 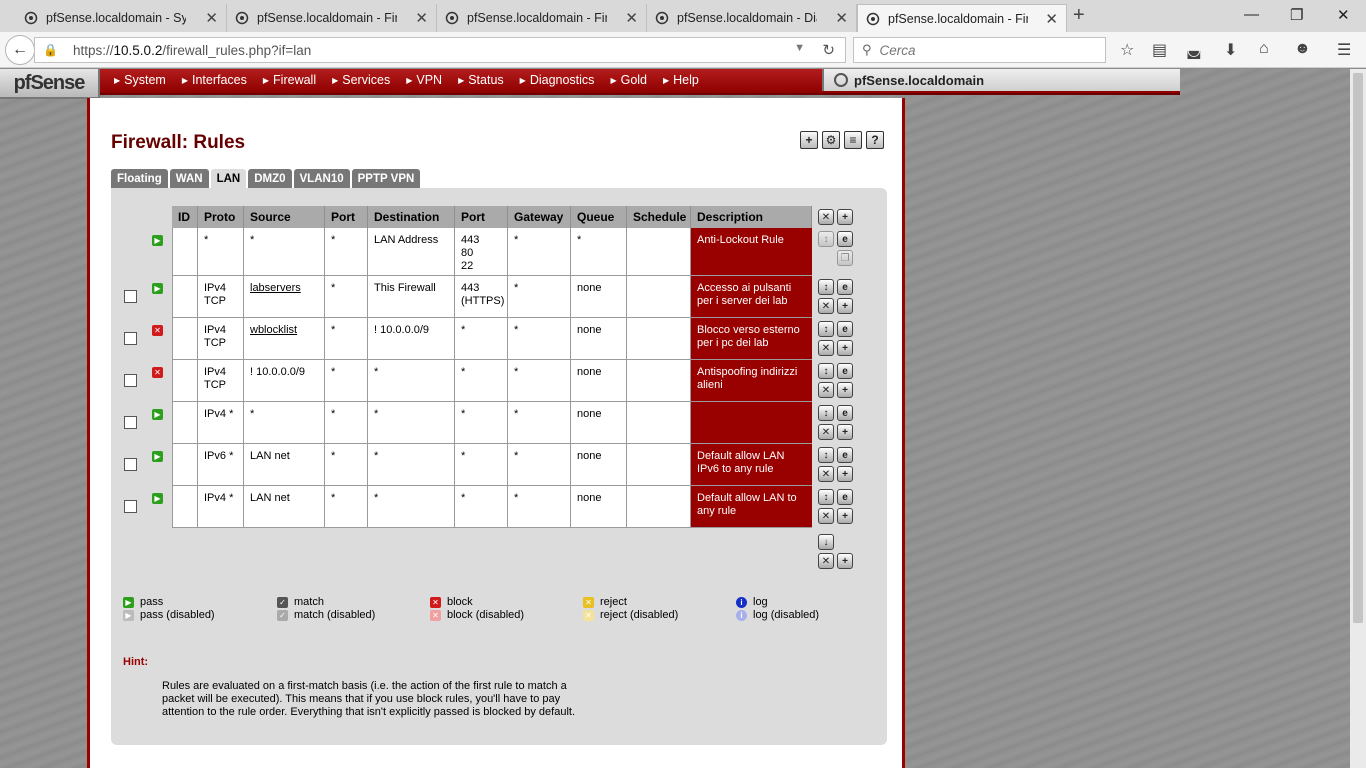 What do you see at coordinates (875, 140) in the screenshot?
I see `help-icon: ?` at bounding box center [875, 140].